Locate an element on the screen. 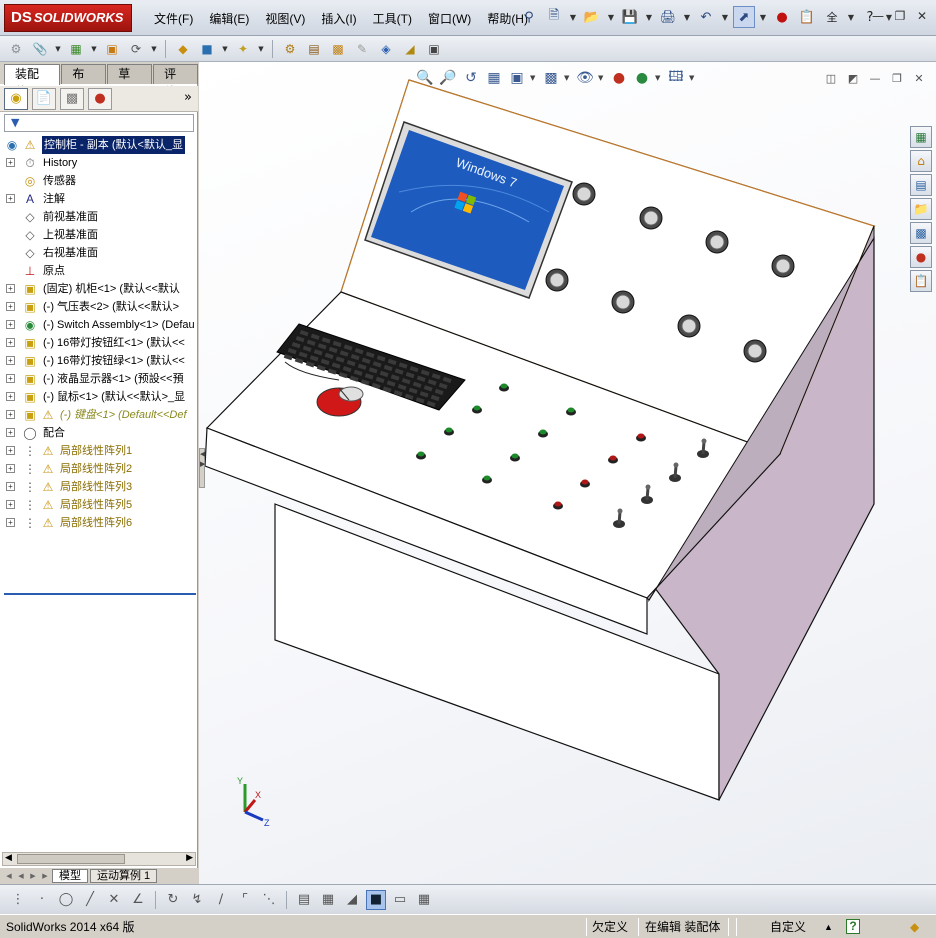 This screenshot has width=936, height=938. hidden-lines-icon: ▭ is located at coordinates (400, 900).